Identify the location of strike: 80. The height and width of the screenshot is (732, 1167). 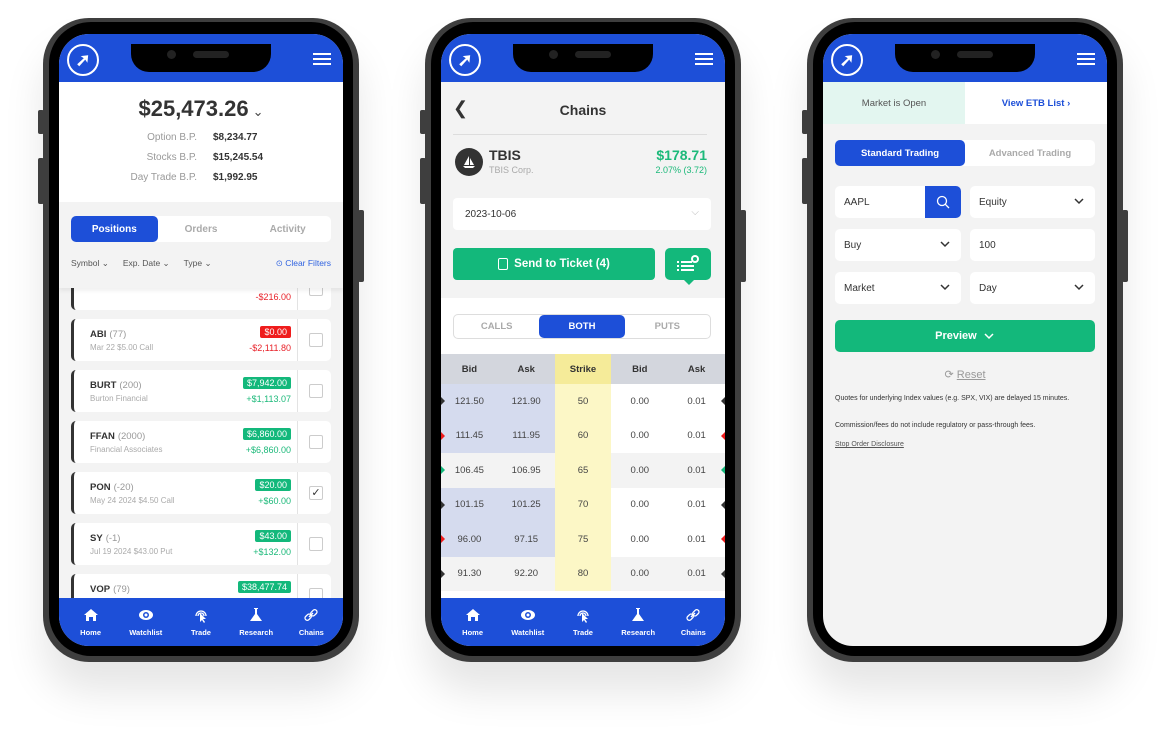
(583, 573).